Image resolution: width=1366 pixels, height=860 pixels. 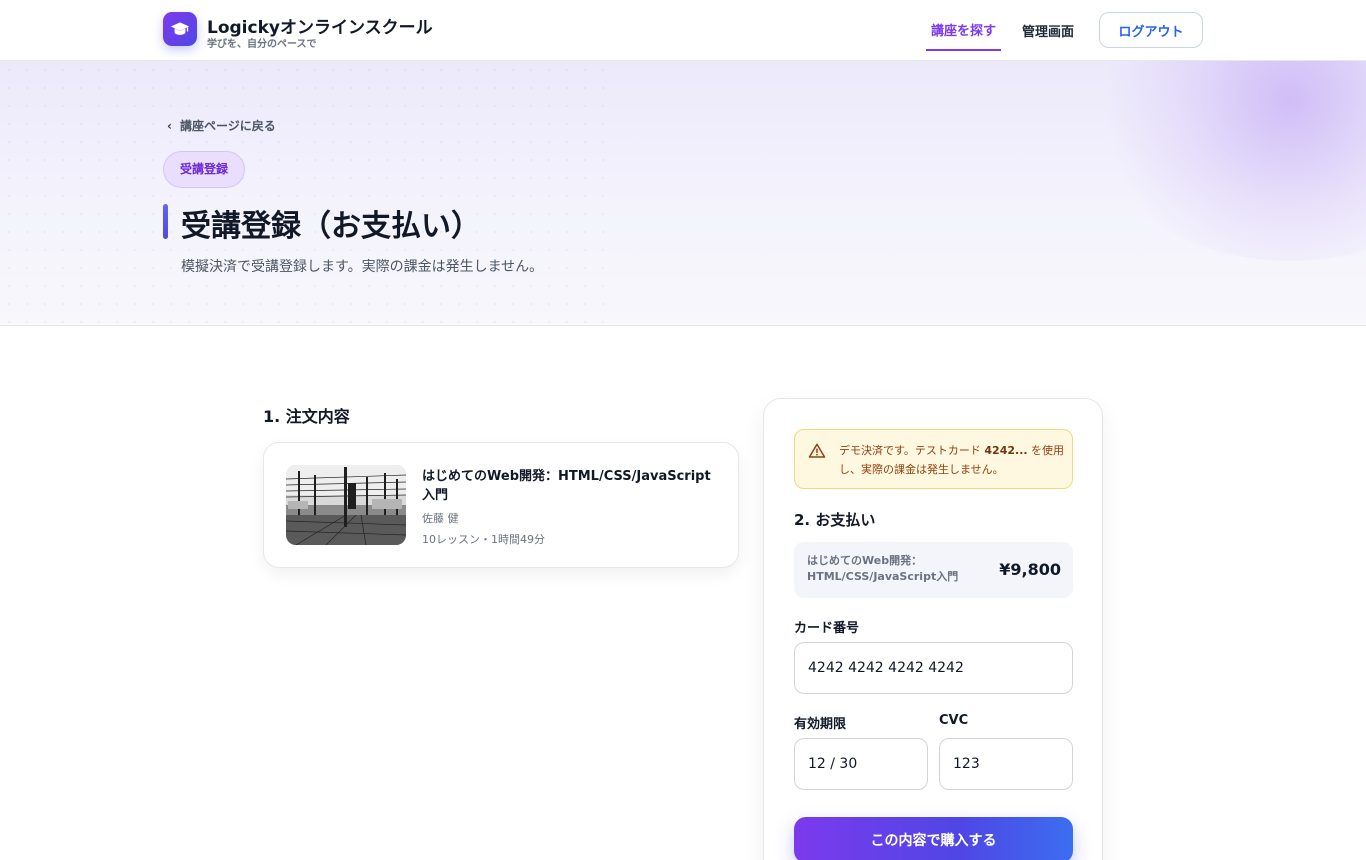 What do you see at coordinates (227, 126) in the screenshot?
I see `back-link-label: 講座ページに戻る` at bounding box center [227, 126].